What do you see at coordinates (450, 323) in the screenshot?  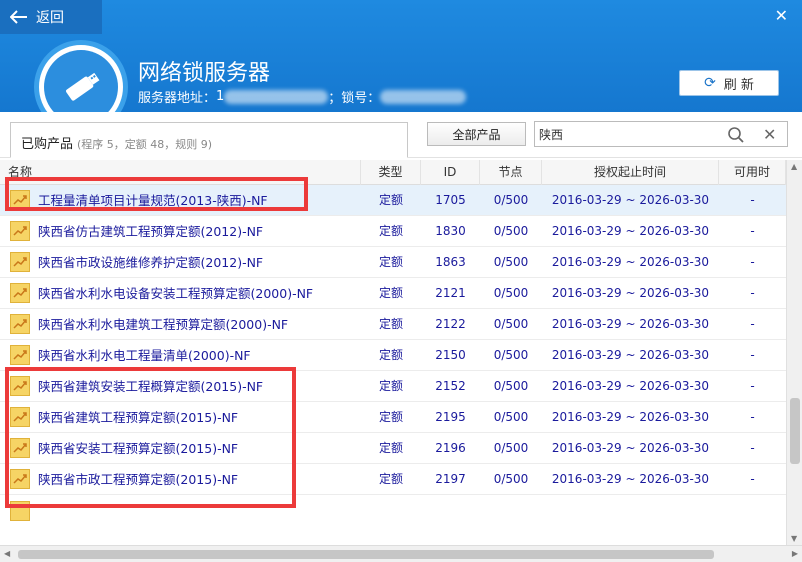 I see `product-id: 2122` at bounding box center [450, 323].